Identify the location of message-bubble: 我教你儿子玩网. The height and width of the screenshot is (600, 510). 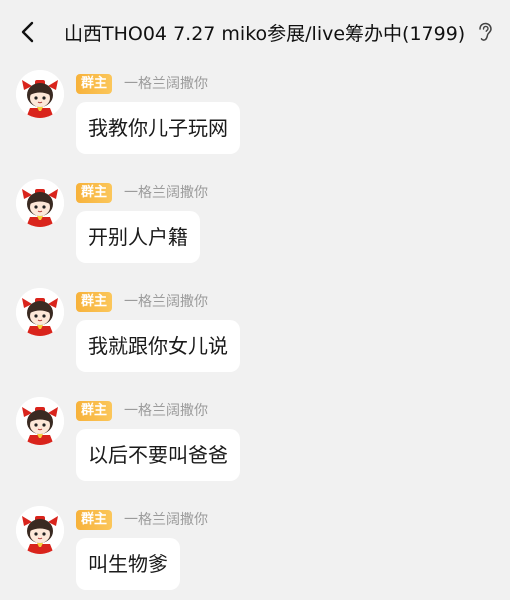
(158, 128).